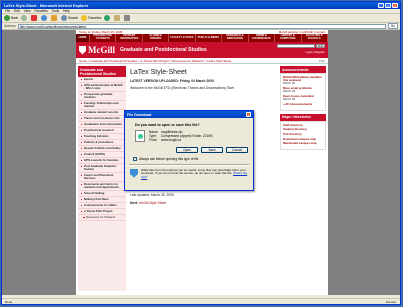 Image resolution: width=403 pixels, height=307 pixels. I want to click on maximize-icon: □, so click(388, 5).